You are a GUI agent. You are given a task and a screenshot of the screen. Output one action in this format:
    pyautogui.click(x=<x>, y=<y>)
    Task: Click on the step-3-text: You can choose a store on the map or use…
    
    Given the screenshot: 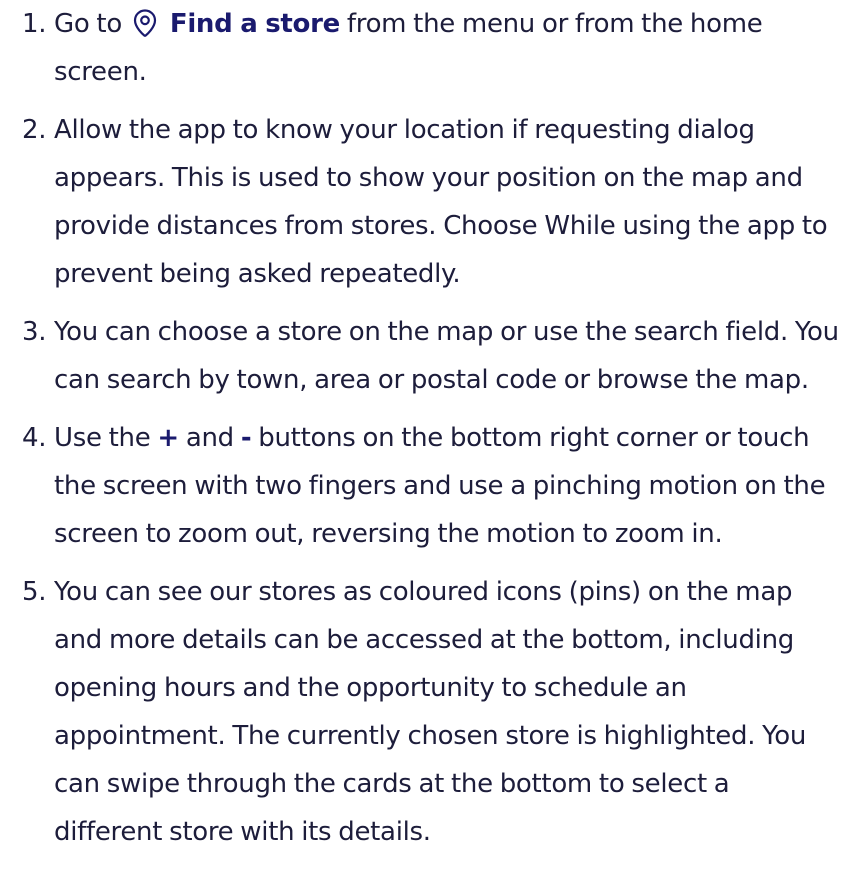 What is the action you would take?
    pyautogui.click(x=446, y=356)
    